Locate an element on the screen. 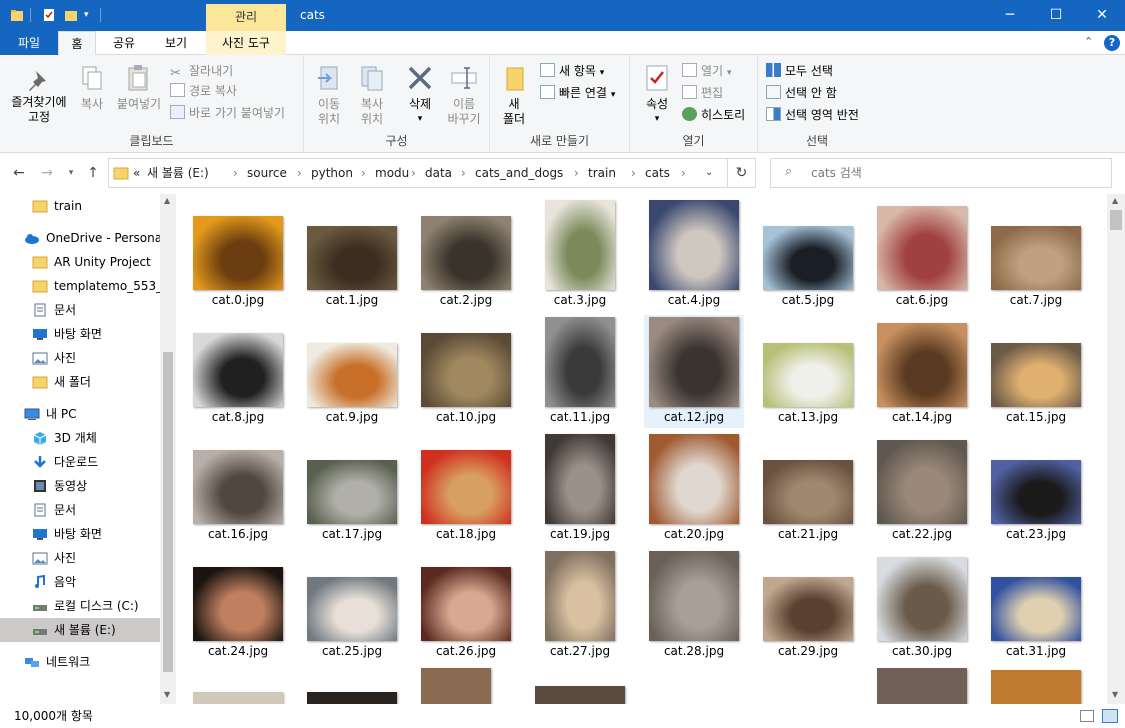  breadcrumb-item: train is located at coordinates (602, 173).